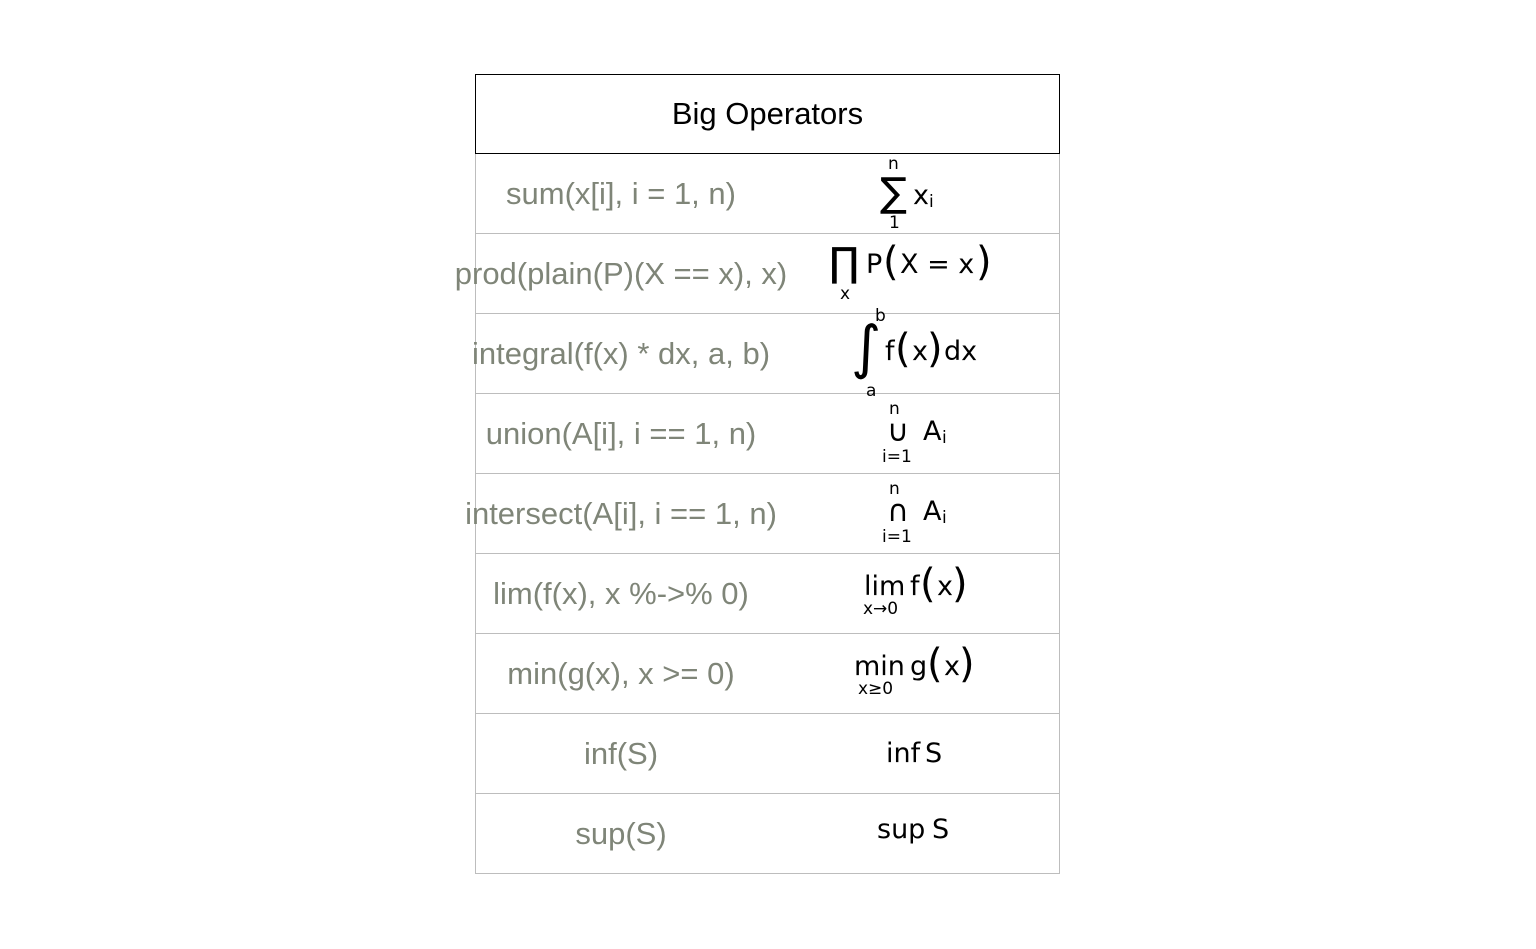 The width and height of the screenshot is (1536, 949). Describe the element at coordinates (894, 223) in the screenshot. I see `lower-limit: 1` at that location.